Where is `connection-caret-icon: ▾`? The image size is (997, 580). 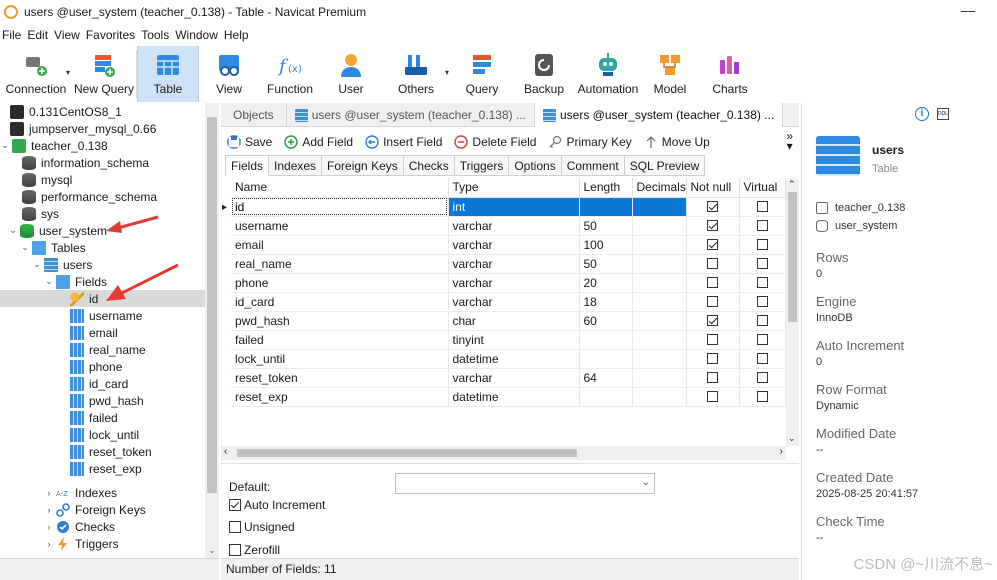 connection-caret-icon: ▾ is located at coordinates (68, 72).